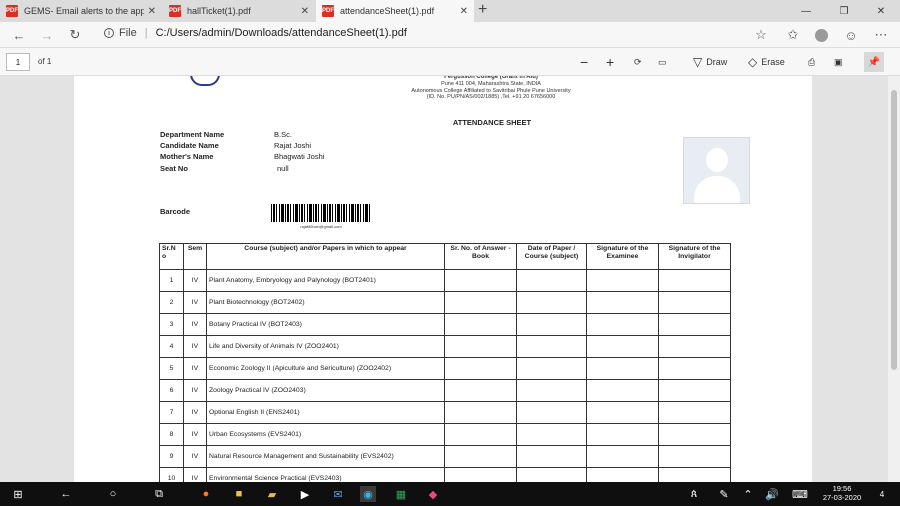 This screenshot has width=900, height=506. What do you see at coordinates (445, 302) in the screenshot?
I see `table-row: 2 IV Plant Biotechnology (BOT2402)` at bounding box center [445, 302].